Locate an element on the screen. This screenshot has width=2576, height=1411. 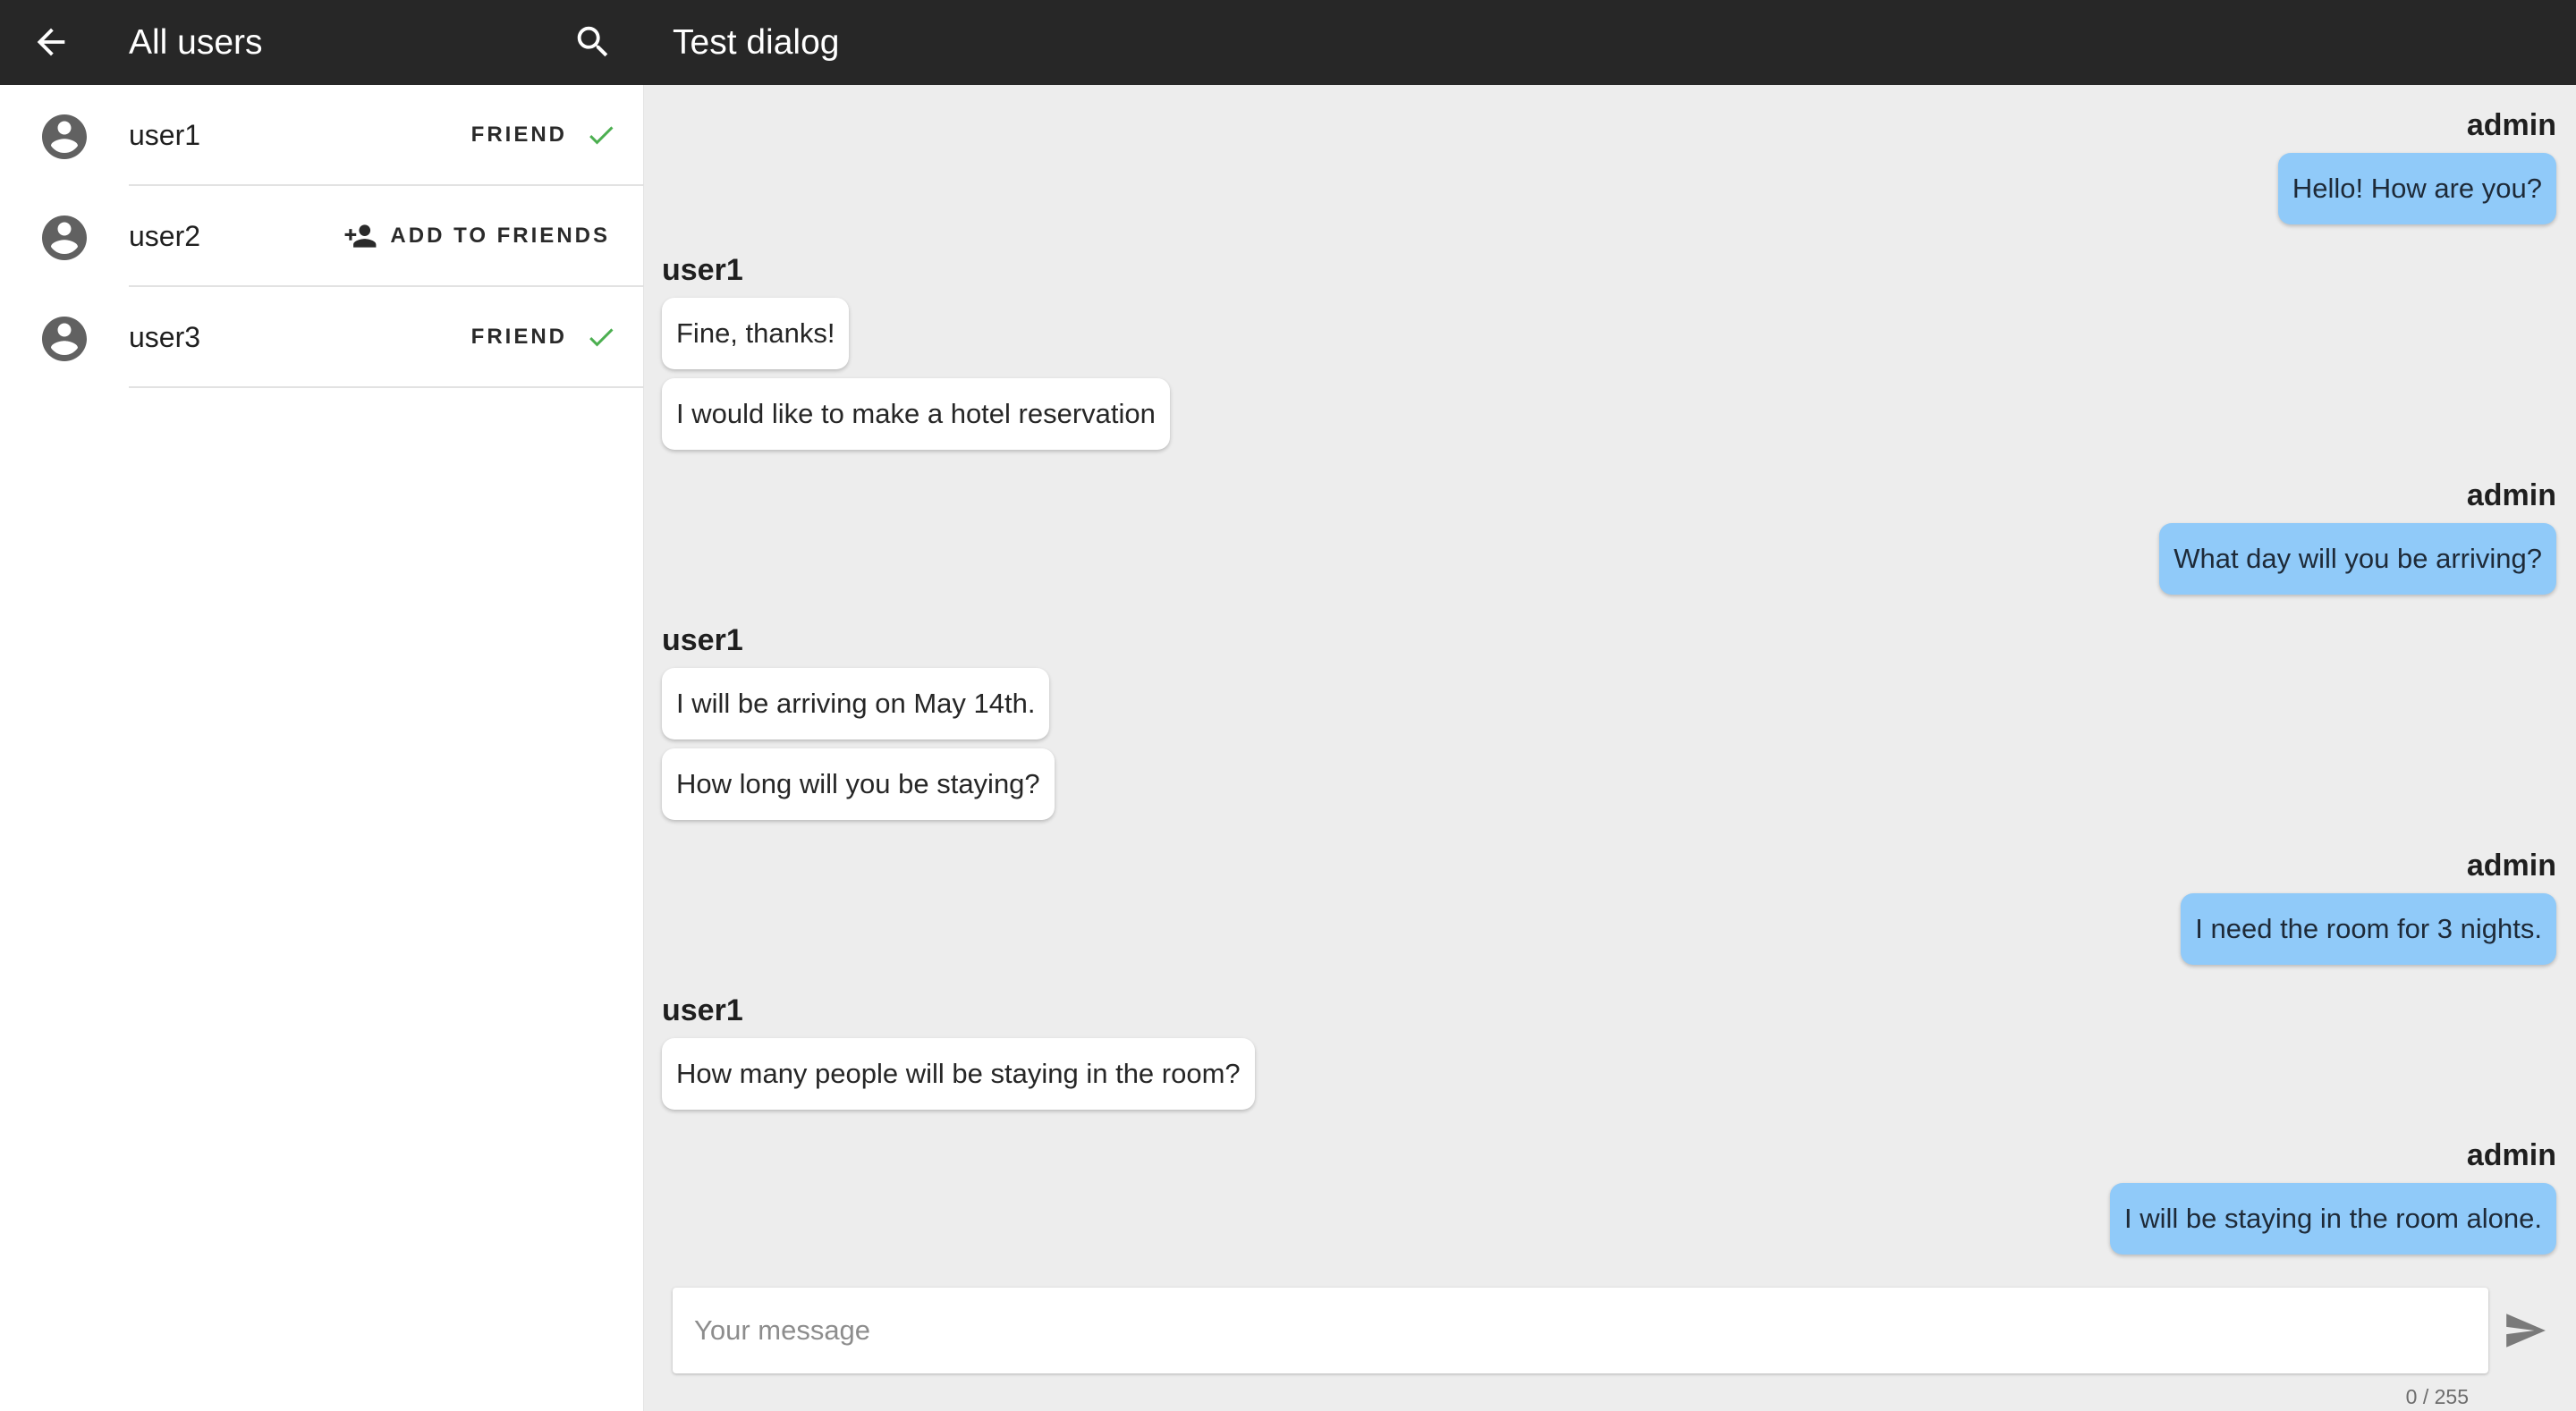
message-bubble-outgoing: I will be staying in the room alone. is located at coordinates (2333, 1219).